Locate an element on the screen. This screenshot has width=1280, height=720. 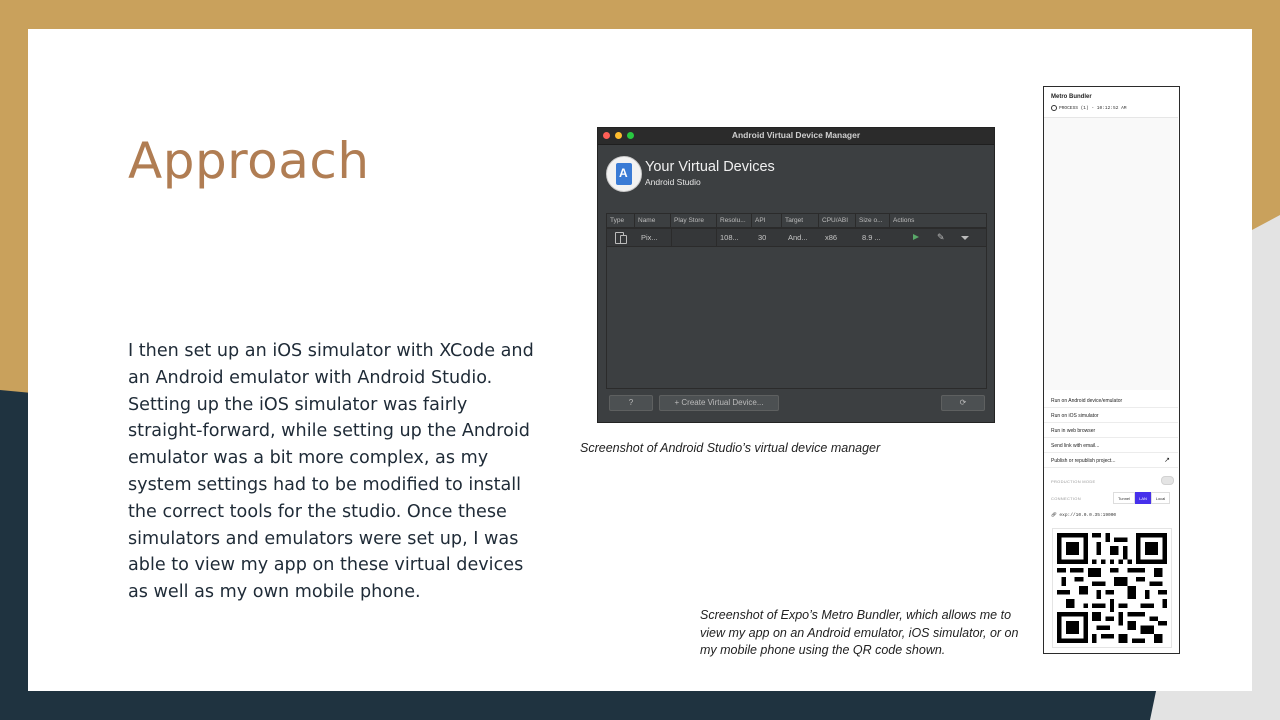
connection-lan-option: LAN is located at coordinates (1143, 498).